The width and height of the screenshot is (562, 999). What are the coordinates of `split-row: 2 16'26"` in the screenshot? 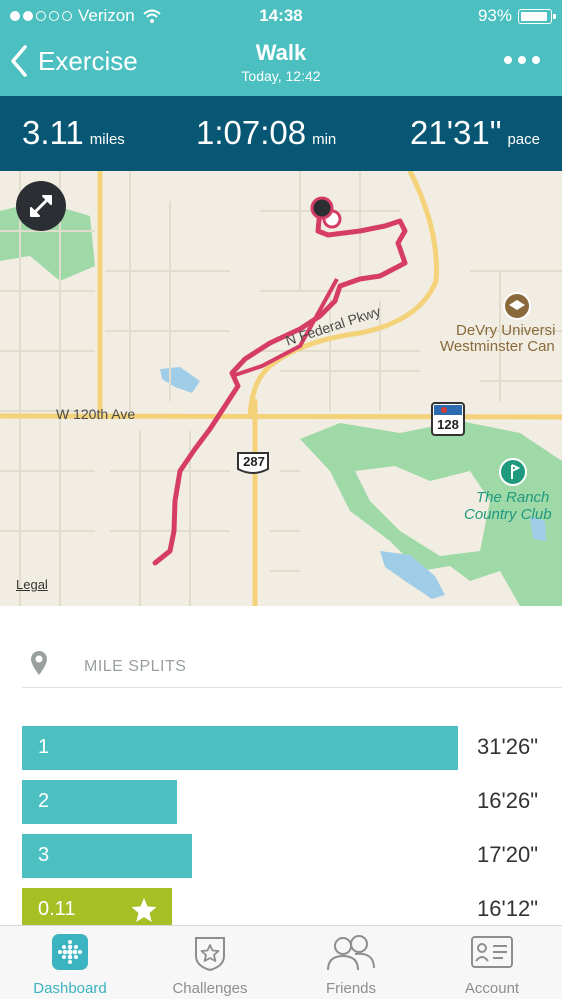 It's located at (281, 802).